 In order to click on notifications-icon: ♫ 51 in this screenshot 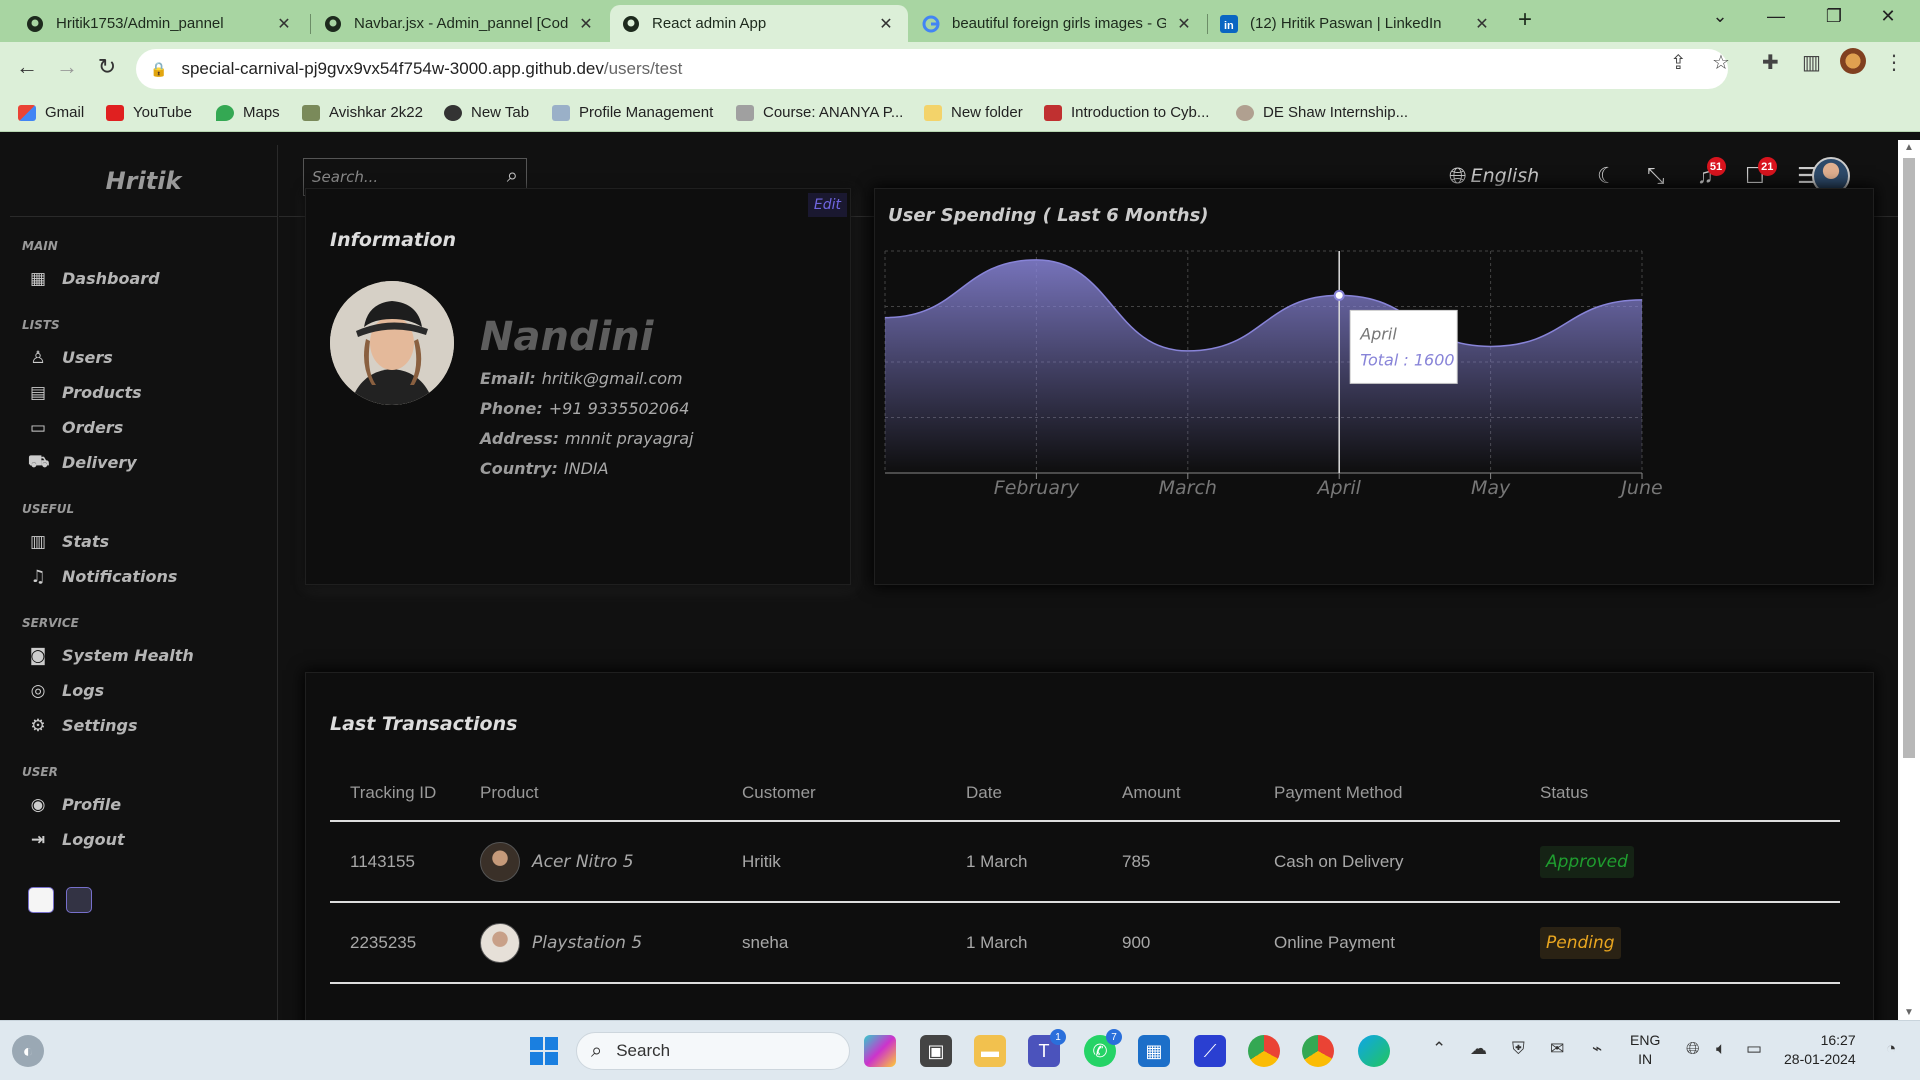, I will do `click(1711, 173)`.